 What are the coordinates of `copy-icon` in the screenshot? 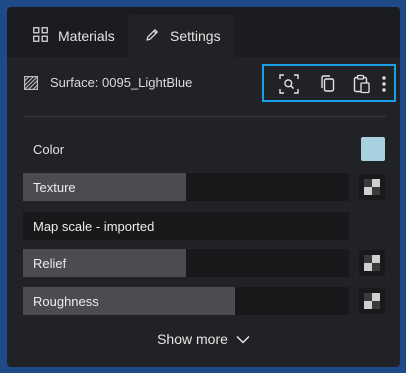 It's located at (328, 84).